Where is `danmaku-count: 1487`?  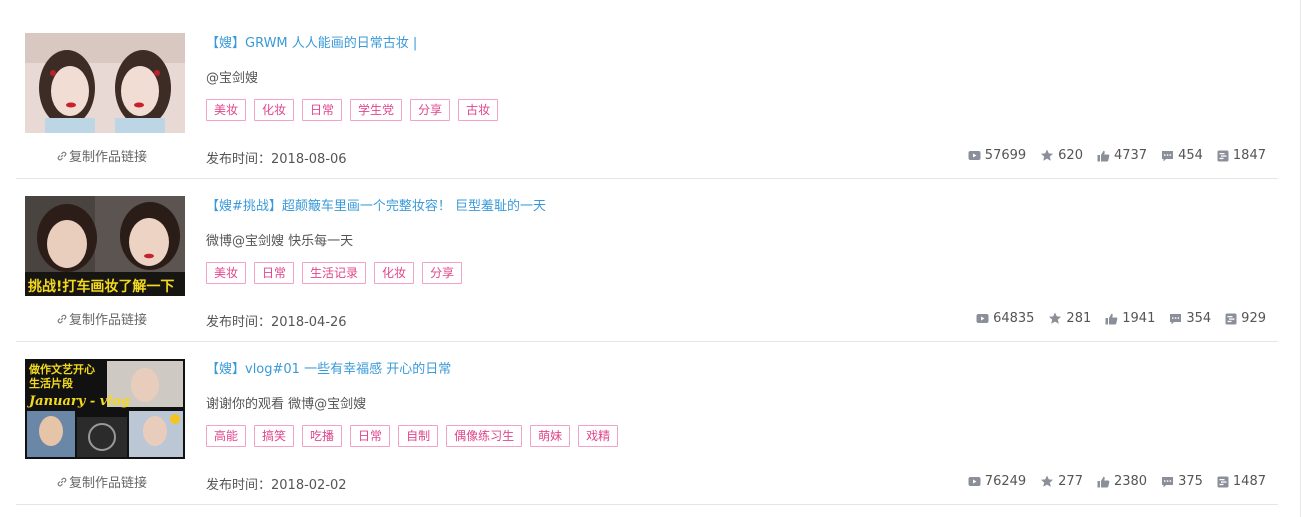 danmaku-count: 1487 is located at coordinates (1241, 481).